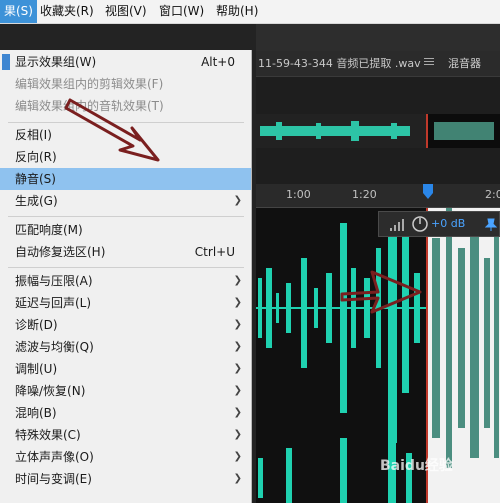  I want to click on menu-item-modulation: 调制(U) ❯, so click(125, 369).